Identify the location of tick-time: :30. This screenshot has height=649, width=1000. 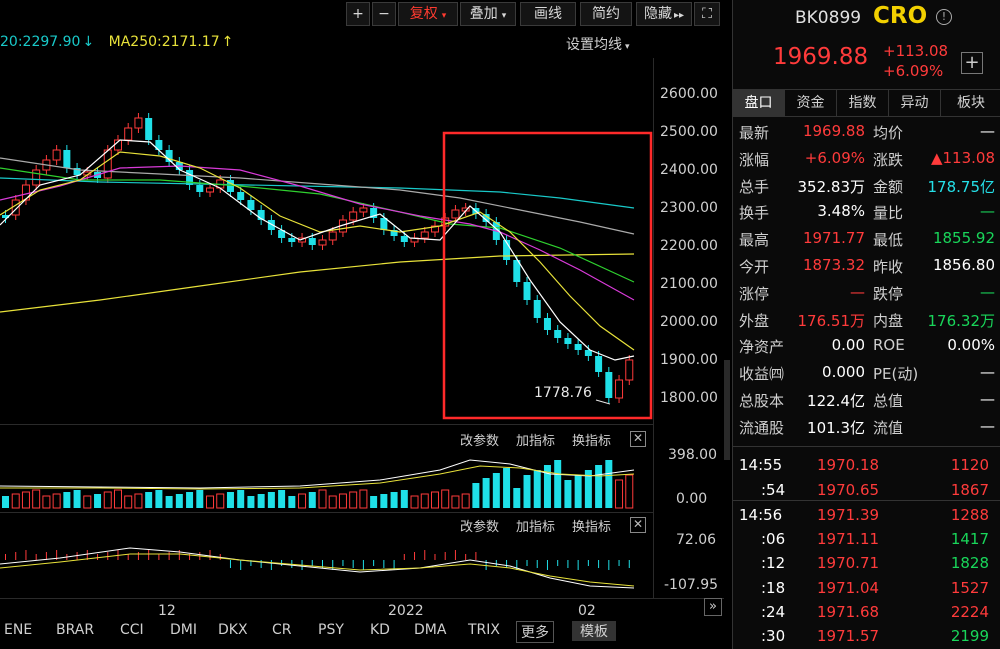
(773, 636).